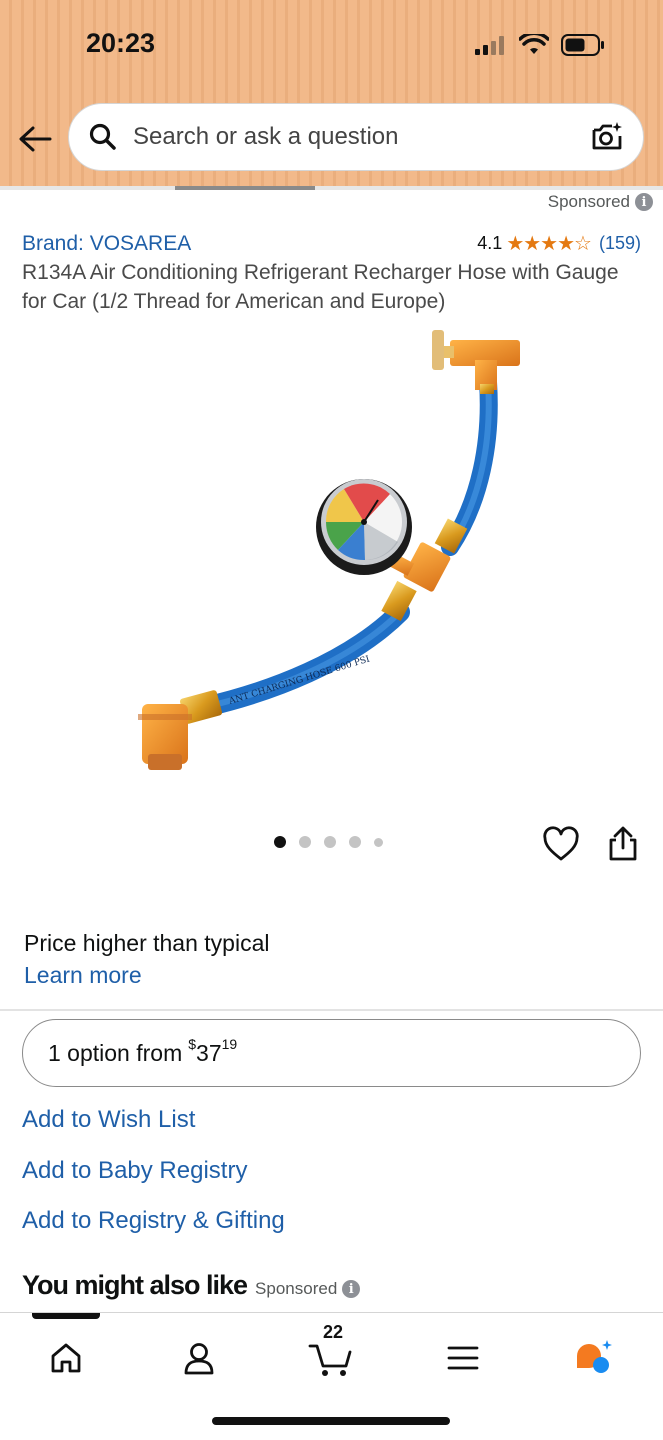 This screenshot has width=663, height=1440. Describe the element at coordinates (192, 1044) in the screenshot. I see `price-currency: $` at that location.